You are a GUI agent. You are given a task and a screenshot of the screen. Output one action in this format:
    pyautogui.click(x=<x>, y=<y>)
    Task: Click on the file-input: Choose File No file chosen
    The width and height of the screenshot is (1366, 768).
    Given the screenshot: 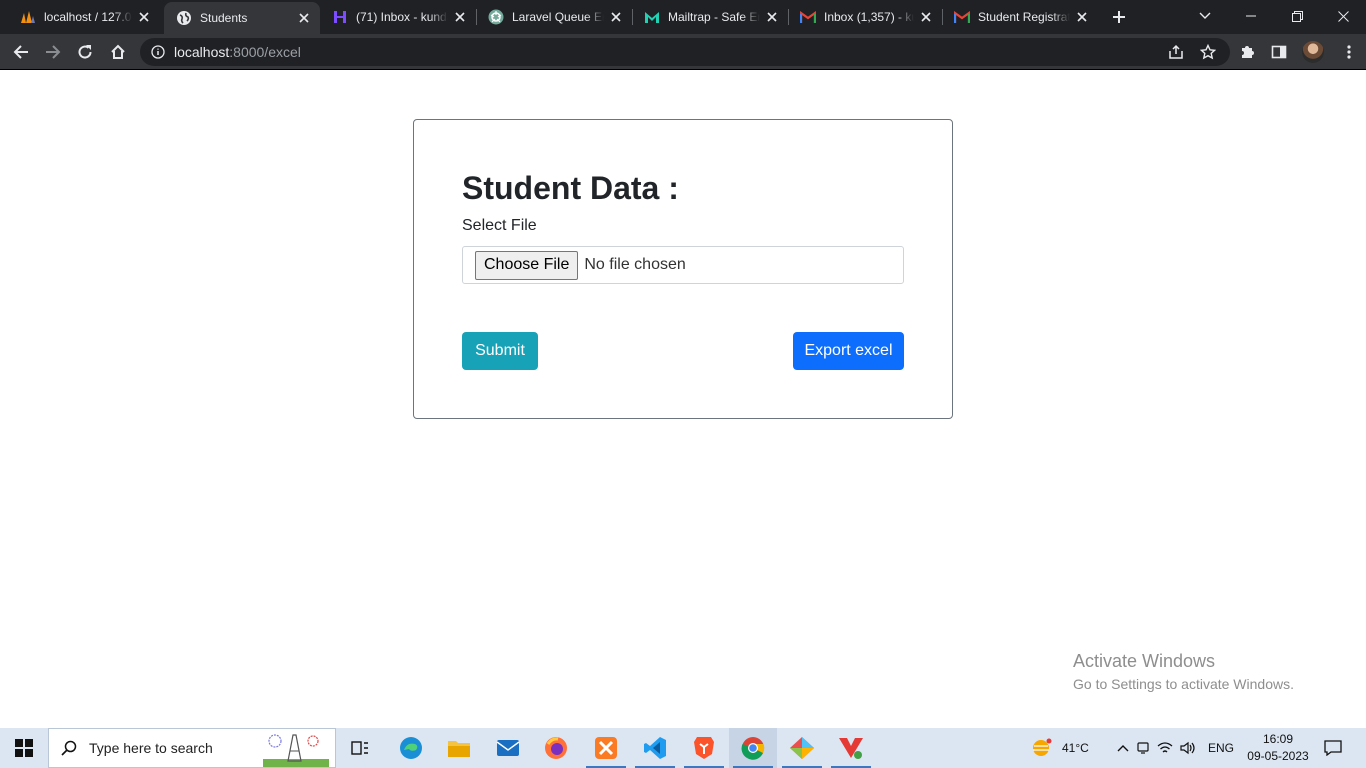 What is the action you would take?
    pyautogui.click(x=683, y=265)
    